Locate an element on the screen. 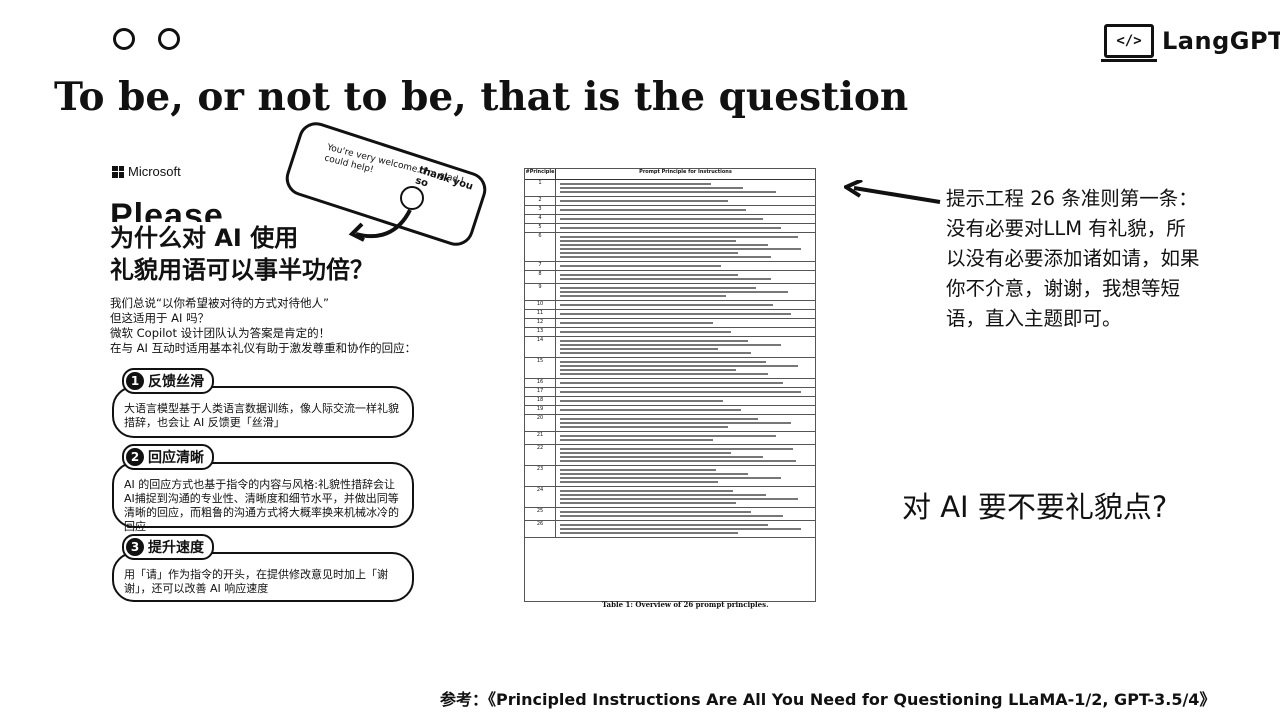  code-laptop-icon: </> is located at coordinates (1129, 43).